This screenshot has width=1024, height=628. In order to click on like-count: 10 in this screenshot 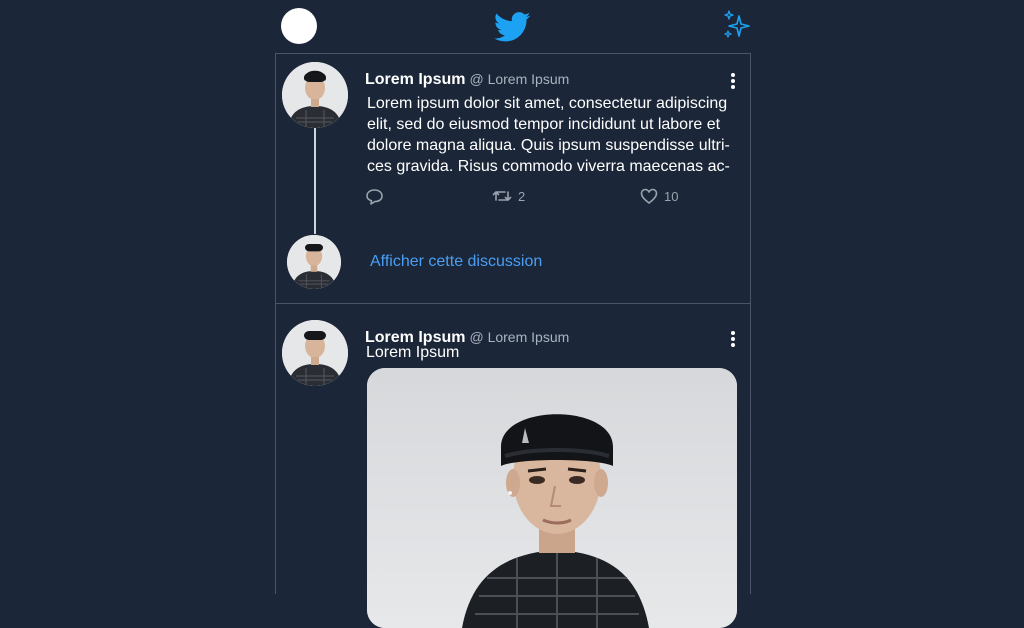, I will do `click(671, 196)`.